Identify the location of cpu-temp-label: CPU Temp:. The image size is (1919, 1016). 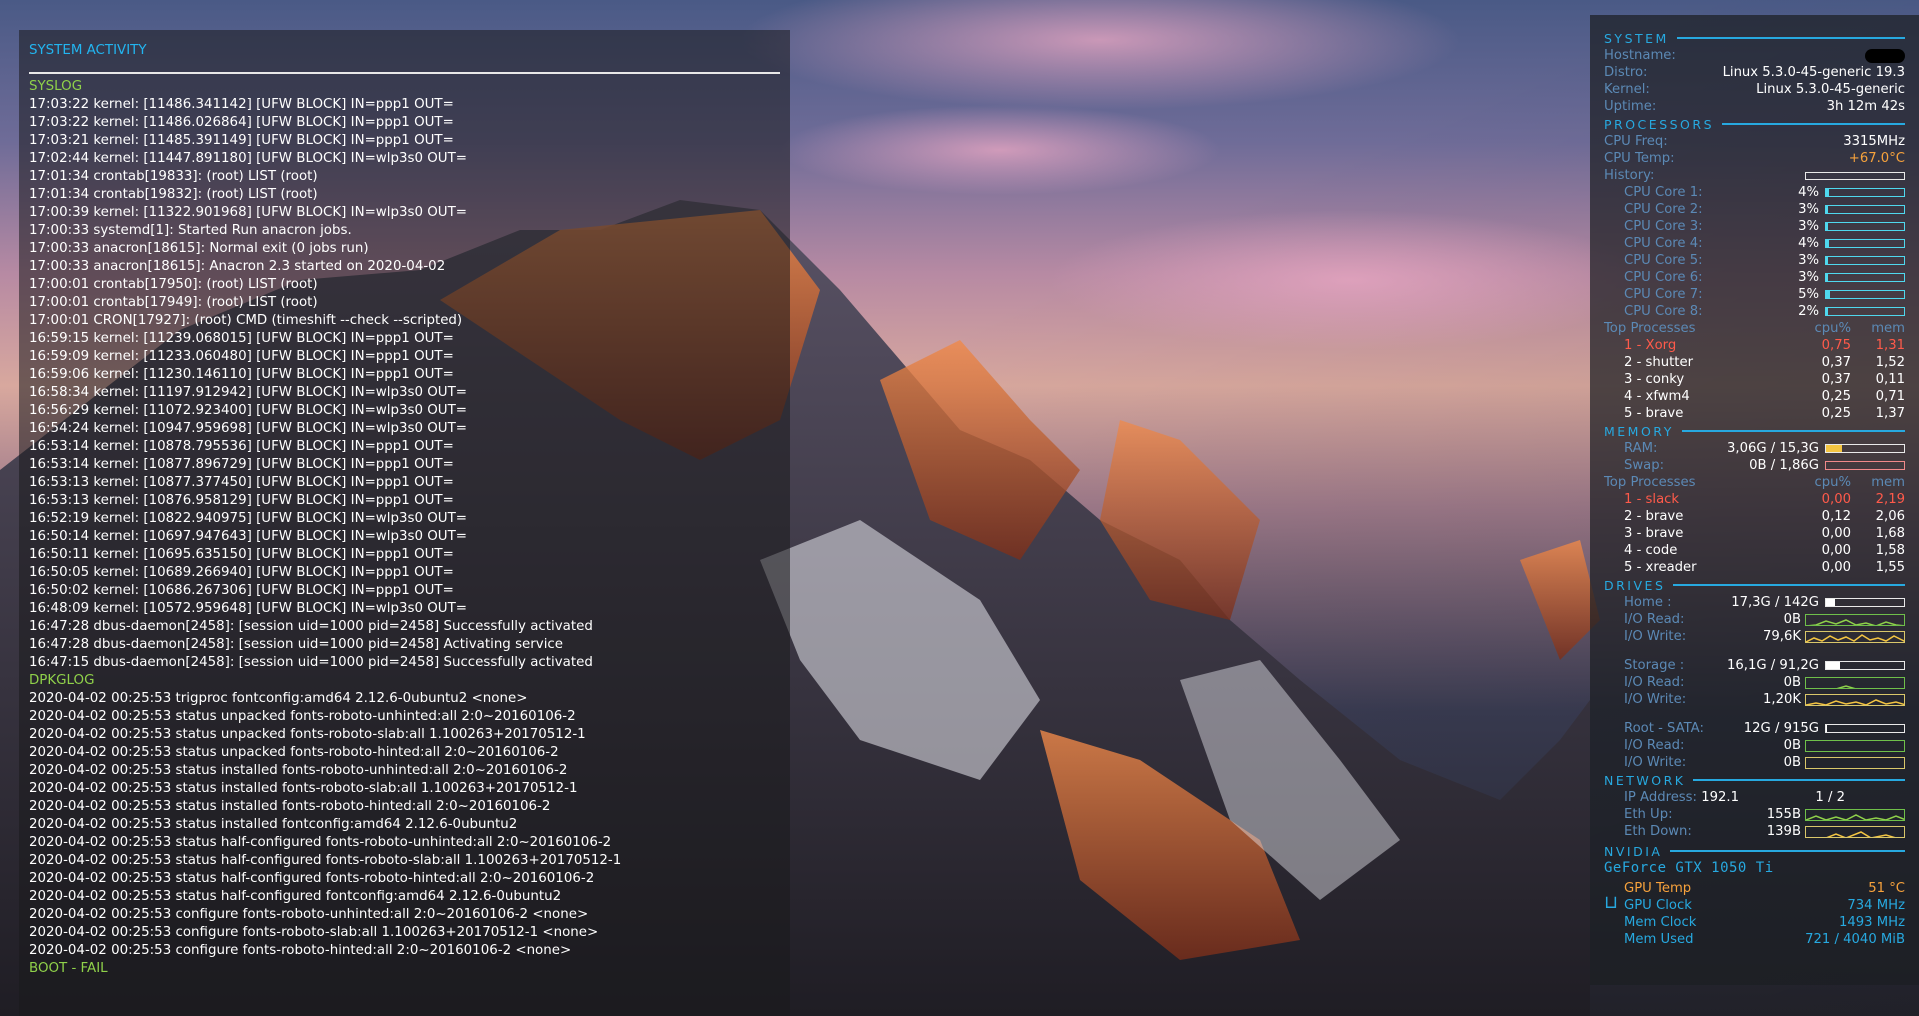
(1639, 158).